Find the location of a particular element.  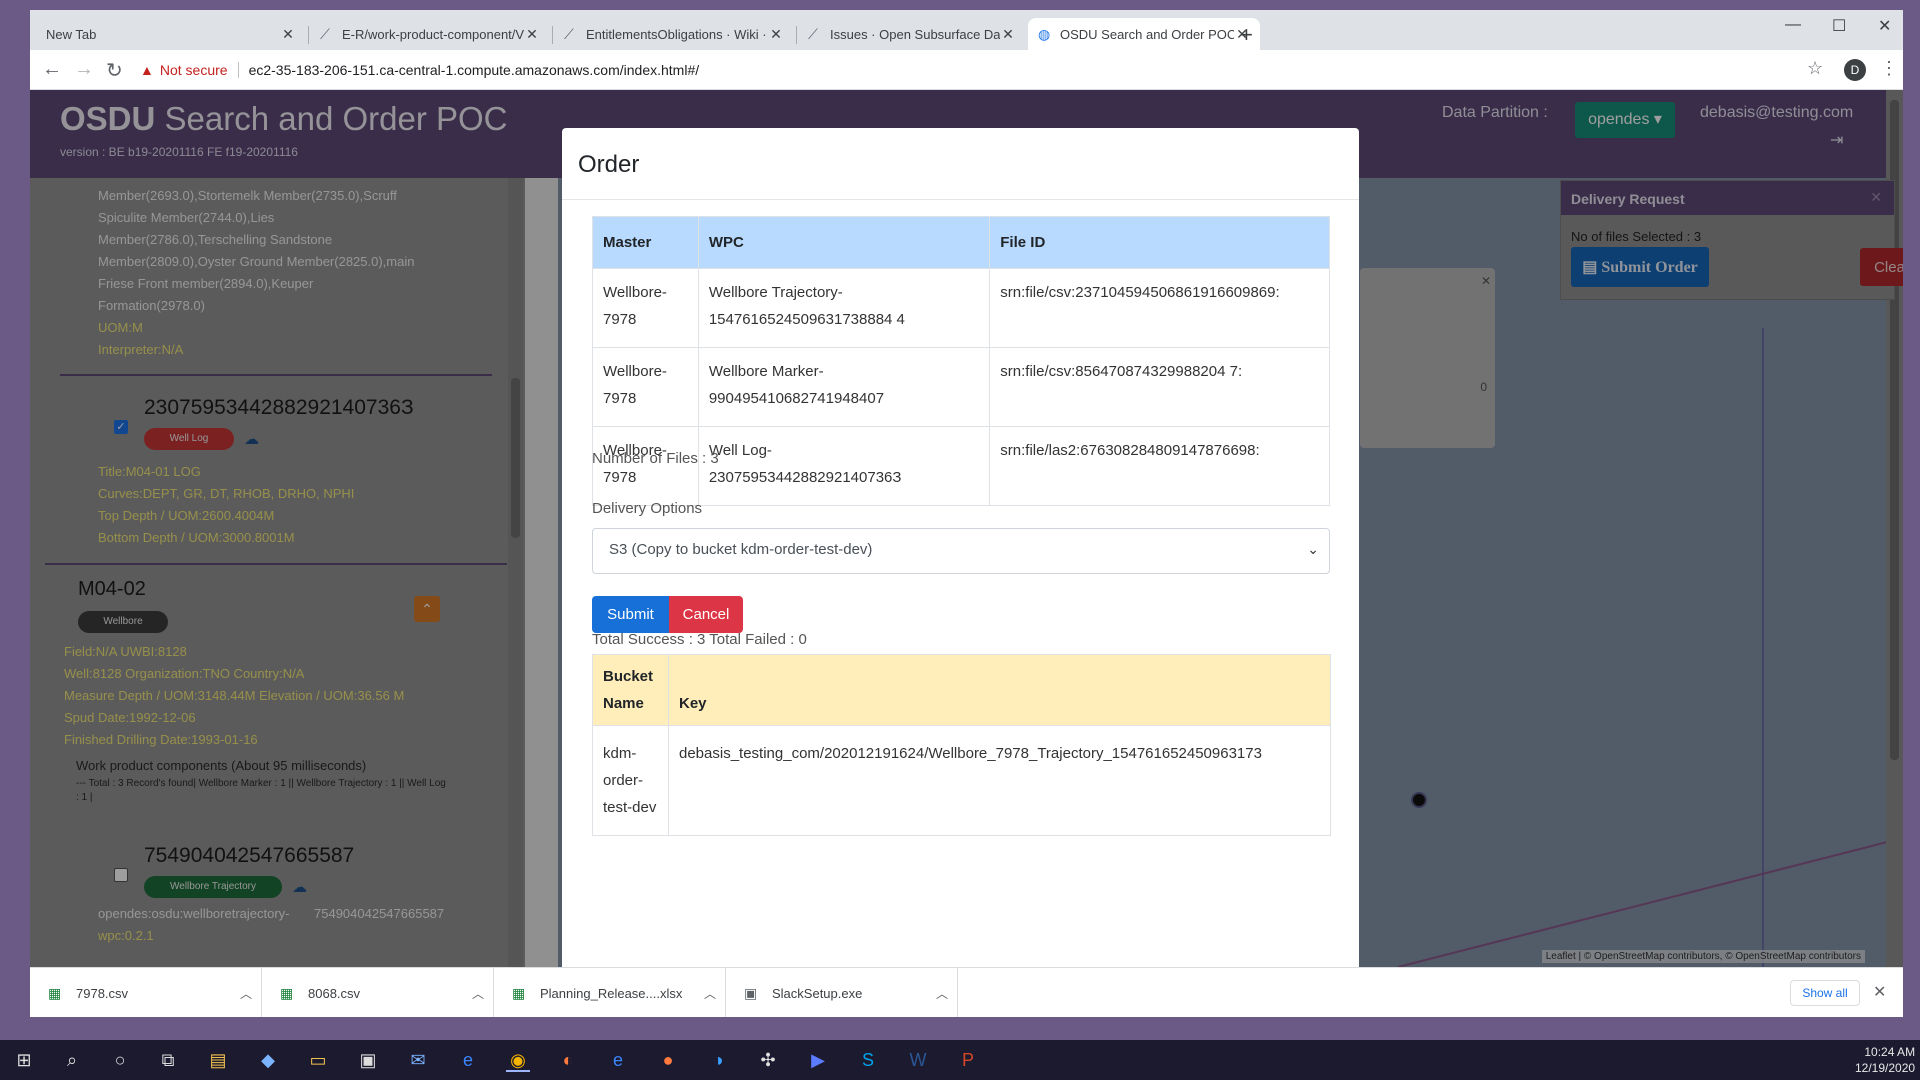

task-view-icon: ⧉ is located at coordinates (168, 1060).